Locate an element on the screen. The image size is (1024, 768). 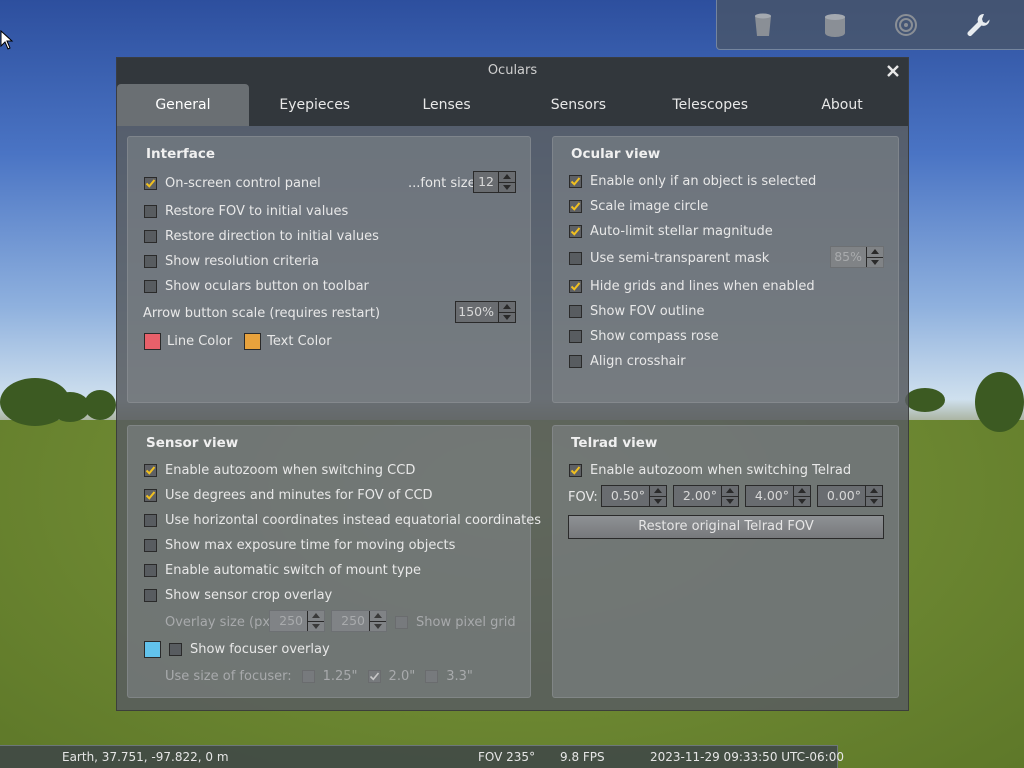
sensor-icon is located at coordinates (906, 25).